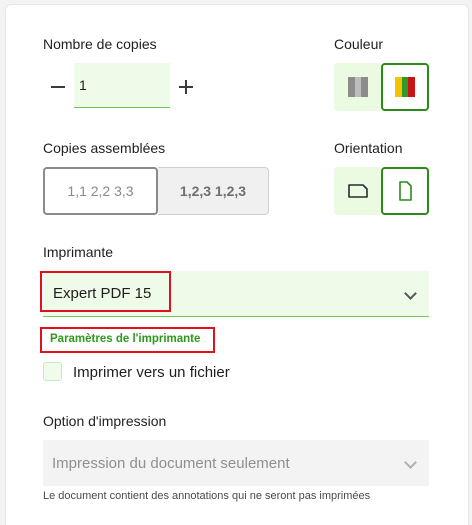 This screenshot has width=472, height=525. Describe the element at coordinates (186, 87) in the screenshot. I see `increment-copies-button` at that location.